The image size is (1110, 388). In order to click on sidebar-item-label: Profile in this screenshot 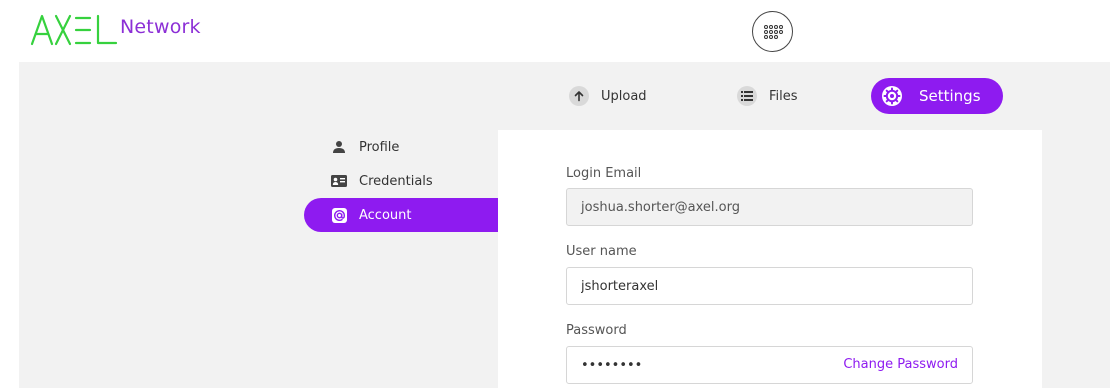, I will do `click(379, 147)`.